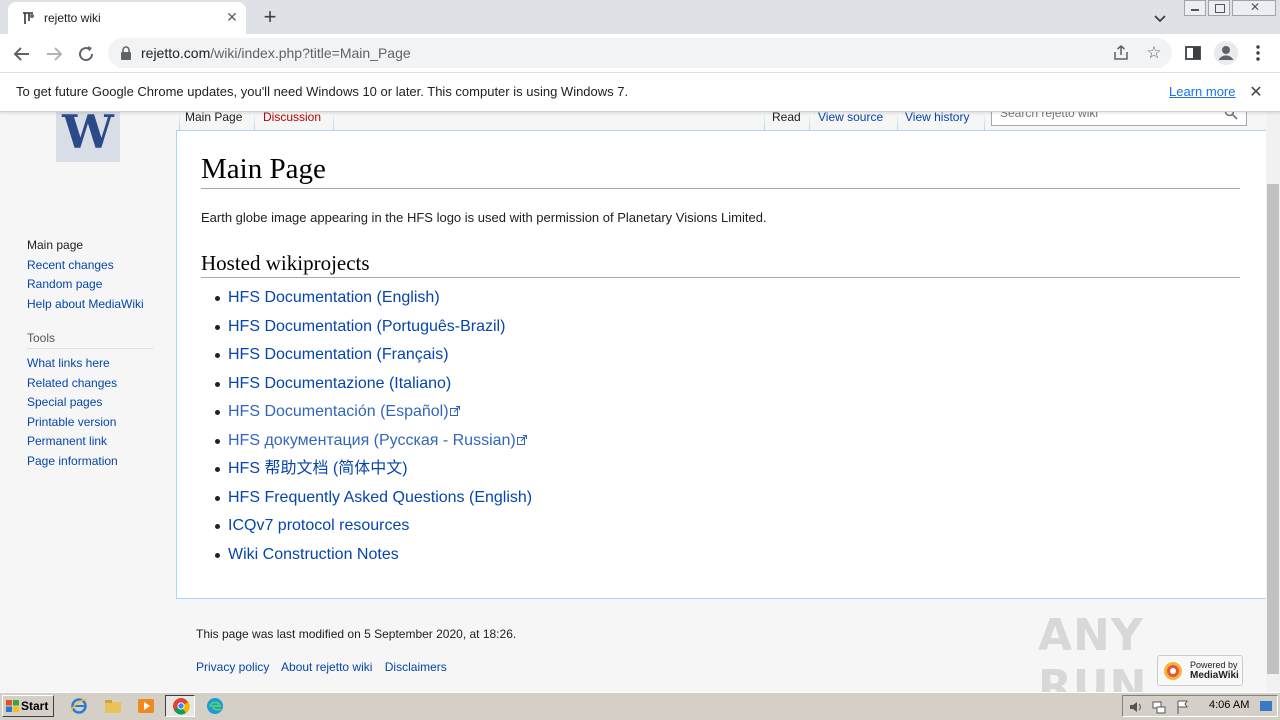  What do you see at coordinates (85, 248) in the screenshot?
I see `sidebar-item-main-page: Main page` at bounding box center [85, 248].